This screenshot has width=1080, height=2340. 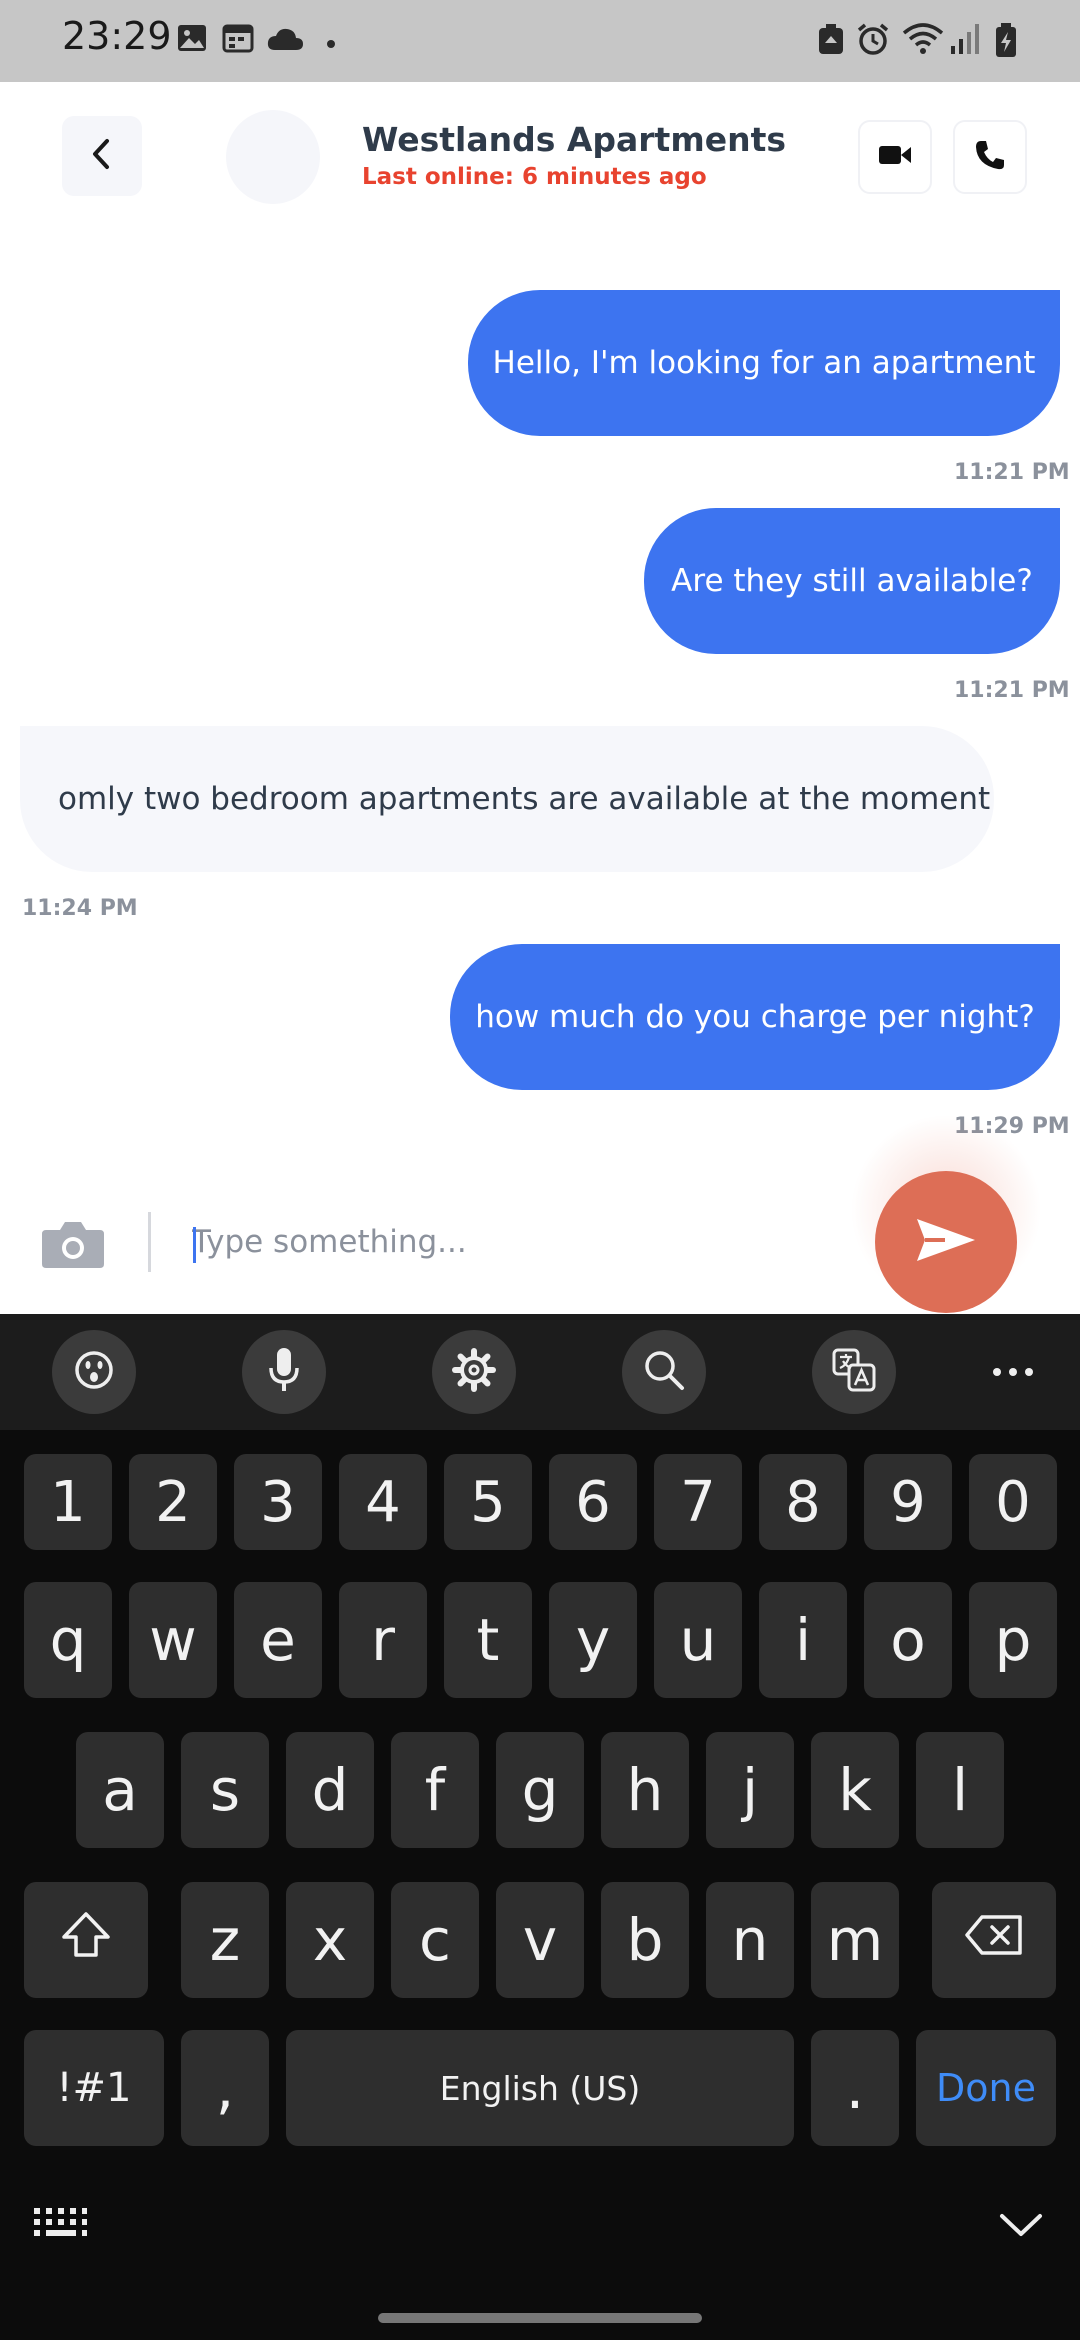 I want to click on key-1: 1, so click(x=68, y=1502).